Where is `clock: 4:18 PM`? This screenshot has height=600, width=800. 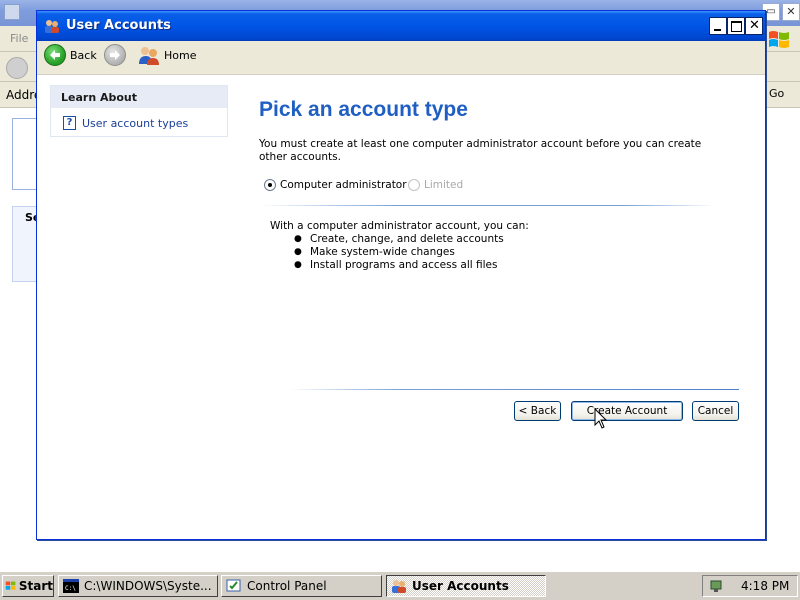 clock: 4:18 PM is located at coordinates (765, 586).